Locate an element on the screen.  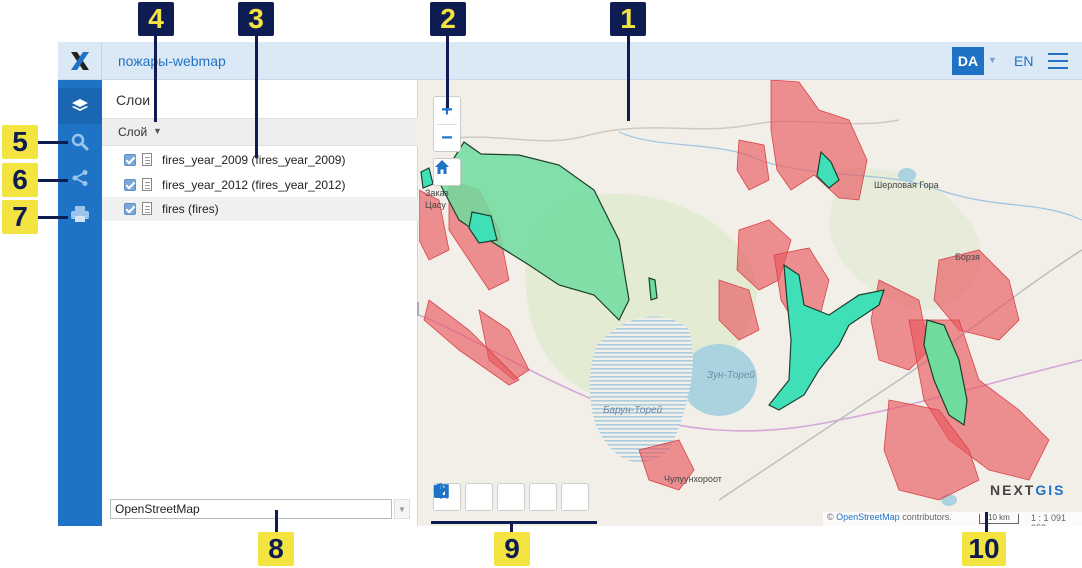
app-title: пожары-webmap is located at coordinates (172, 61).